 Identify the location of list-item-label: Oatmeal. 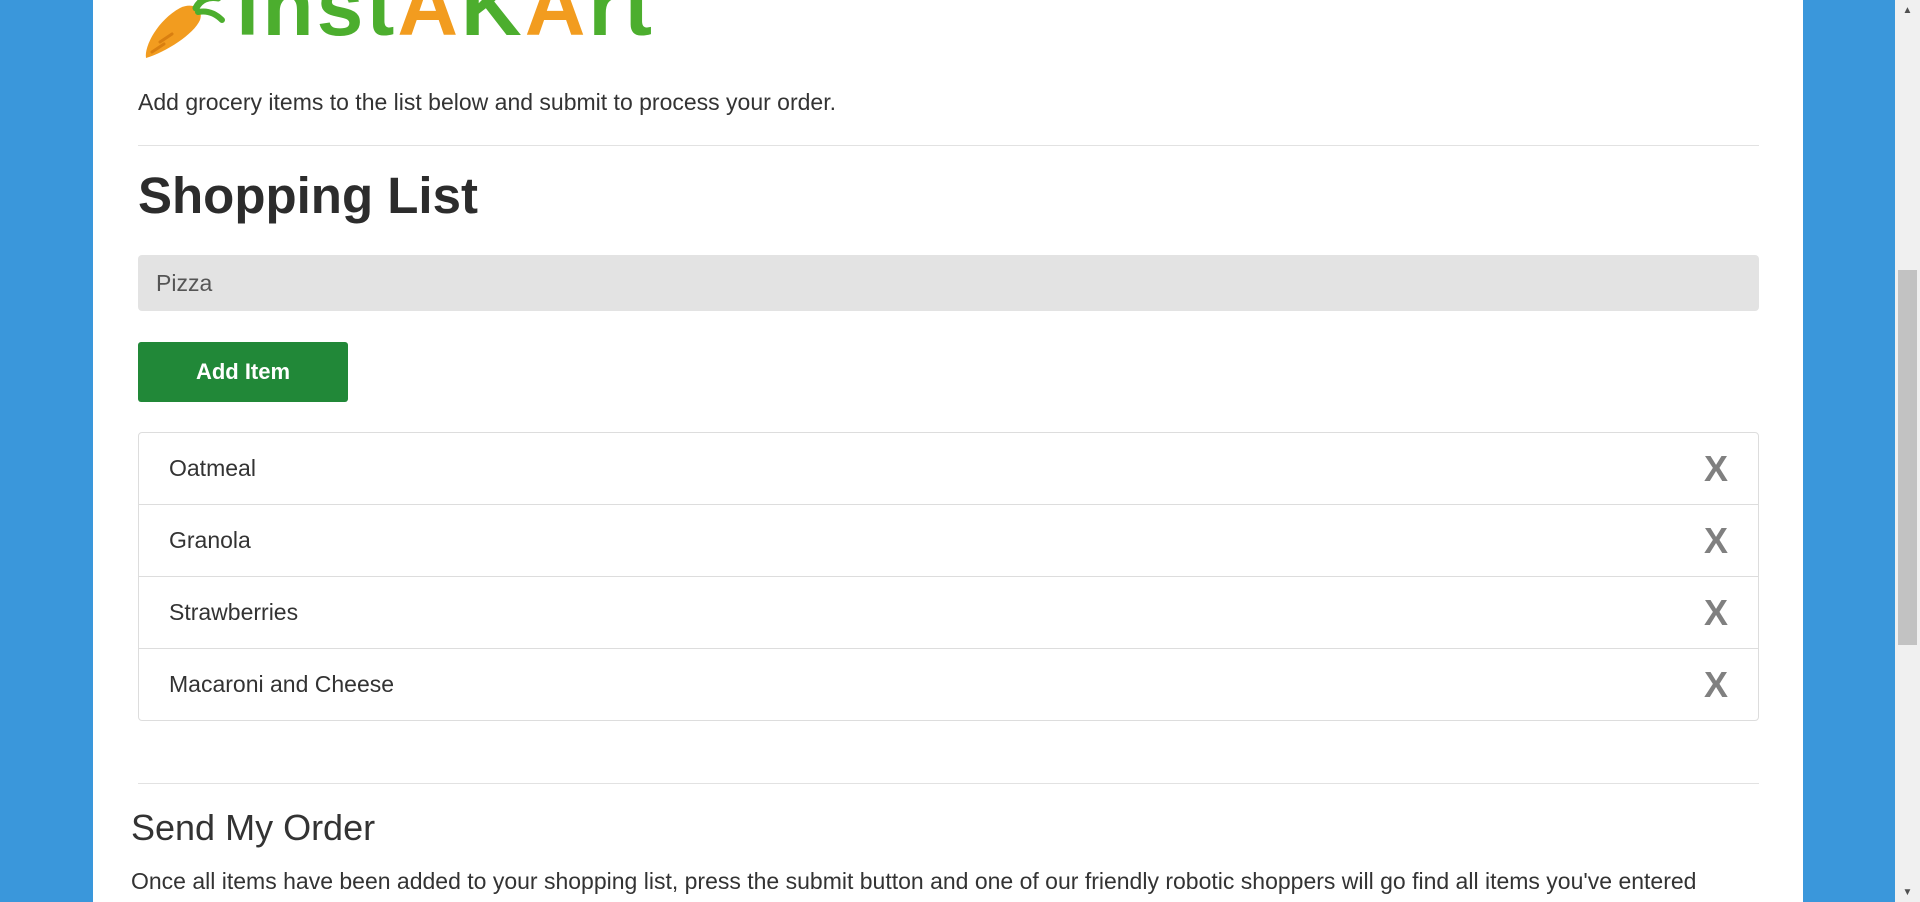
(212, 468).